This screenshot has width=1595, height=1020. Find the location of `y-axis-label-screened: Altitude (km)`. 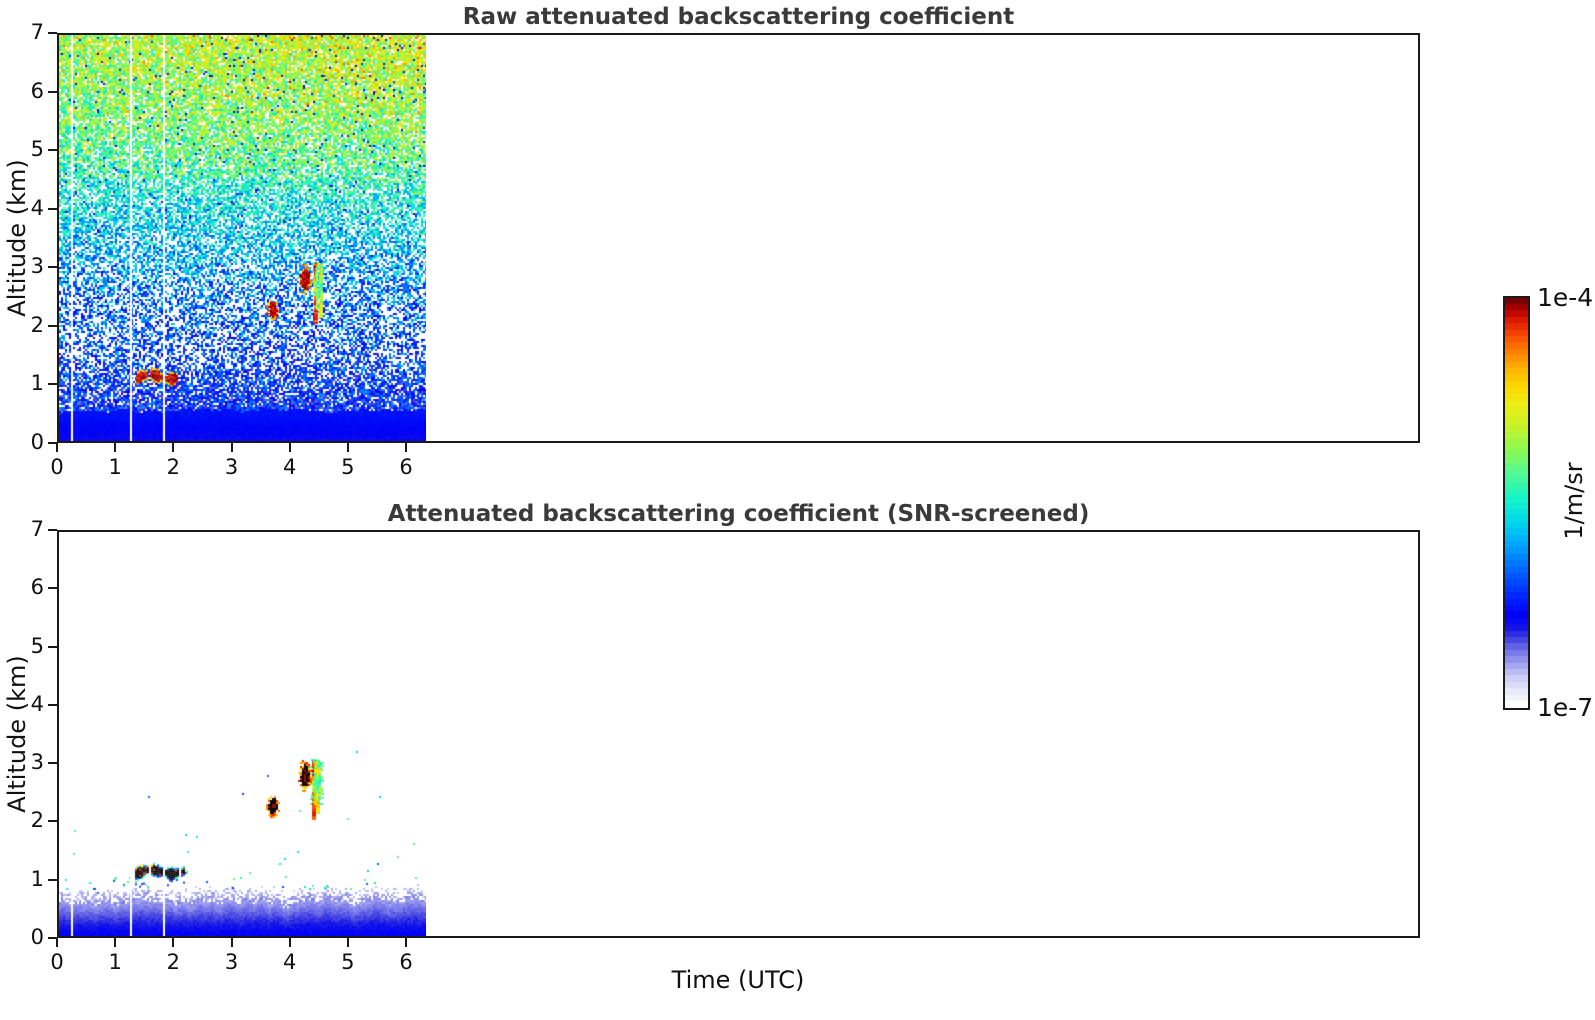

y-axis-label-screened: Altitude (km) is located at coordinates (17, 734).